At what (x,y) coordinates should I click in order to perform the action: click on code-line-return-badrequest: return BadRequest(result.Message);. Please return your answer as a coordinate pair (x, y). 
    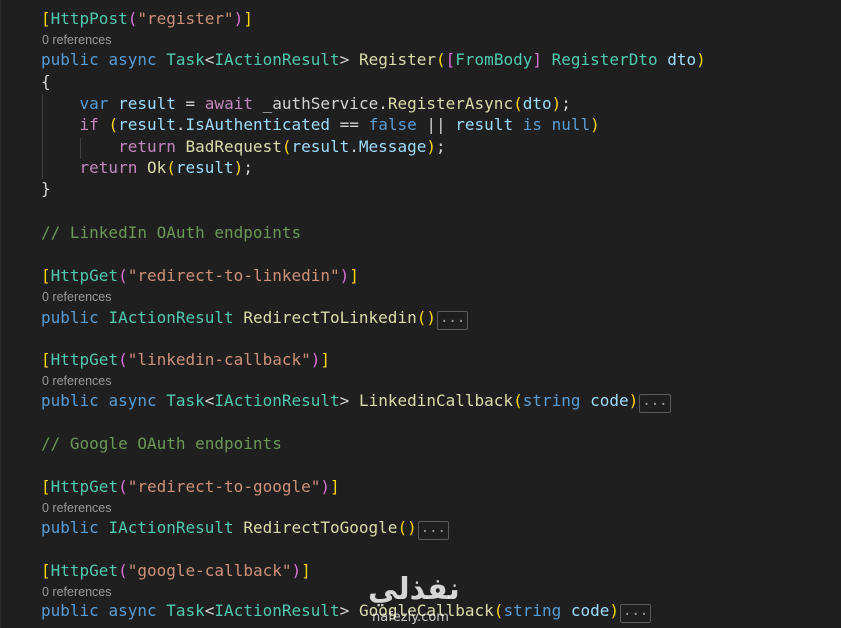
    Looking at the image, I should click on (243, 146).